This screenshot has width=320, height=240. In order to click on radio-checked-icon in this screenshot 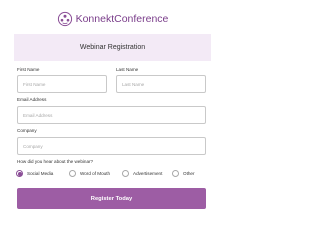, I will do `click(19, 173)`.